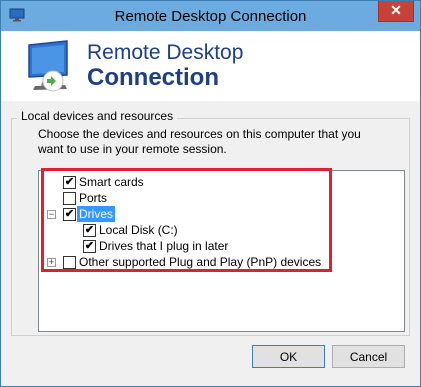 This screenshot has width=421, height=387. I want to click on cancel-button: Cancel, so click(368, 356).